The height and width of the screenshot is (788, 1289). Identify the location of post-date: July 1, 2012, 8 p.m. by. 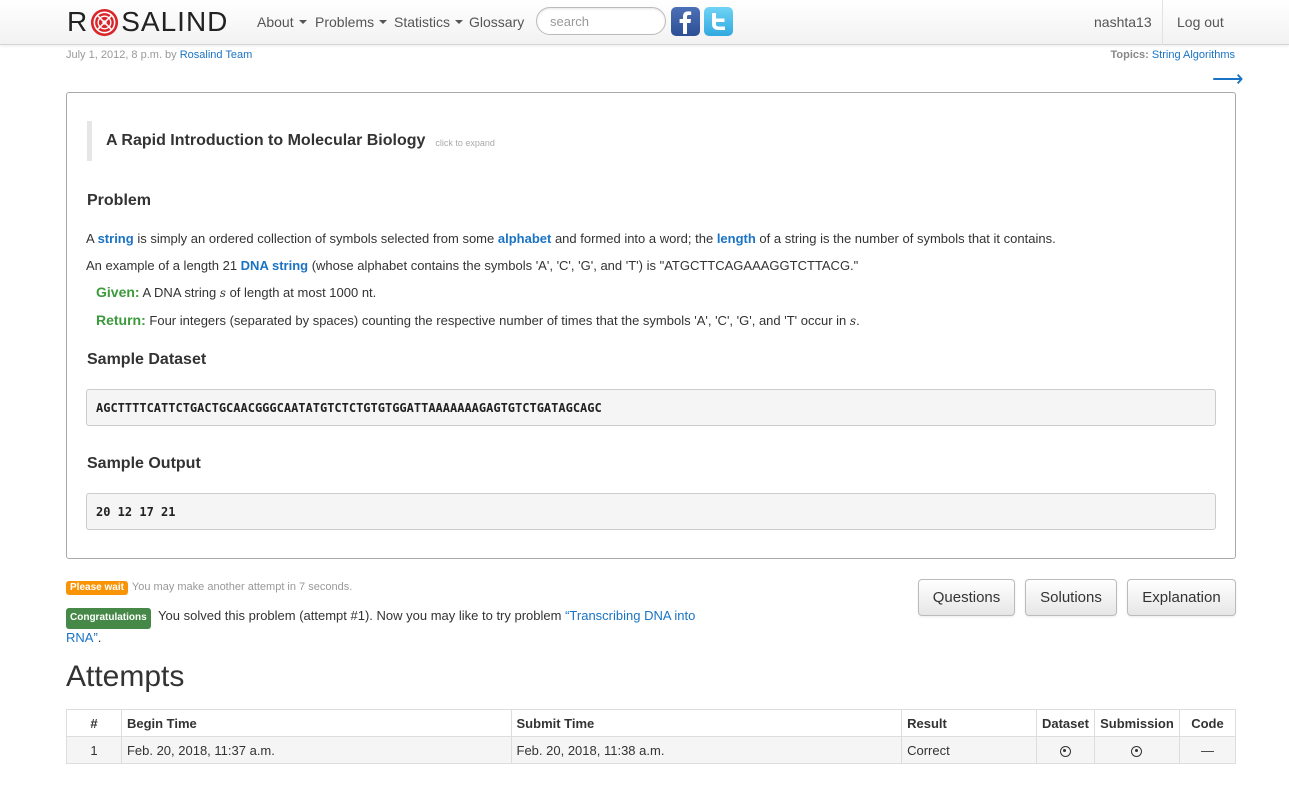
(123, 55).